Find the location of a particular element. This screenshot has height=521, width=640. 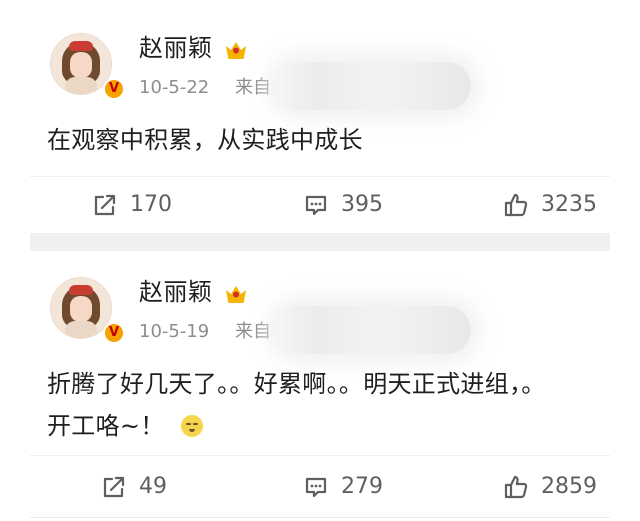

like-button: 3235 is located at coordinates (550, 205).